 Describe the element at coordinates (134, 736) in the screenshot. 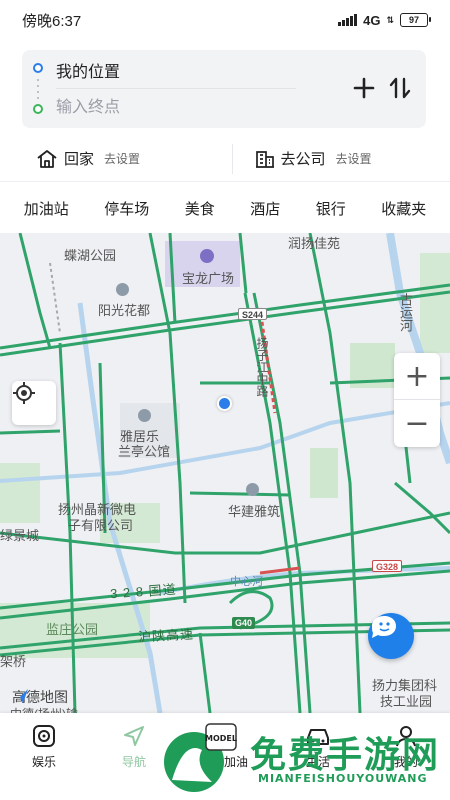

I see `navigation-icon` at that location.